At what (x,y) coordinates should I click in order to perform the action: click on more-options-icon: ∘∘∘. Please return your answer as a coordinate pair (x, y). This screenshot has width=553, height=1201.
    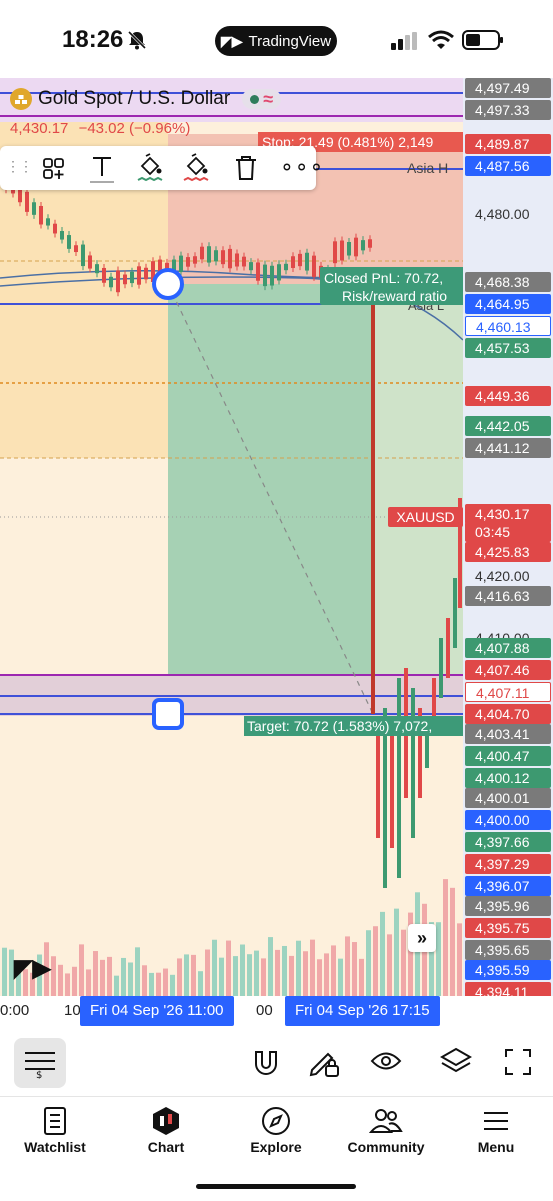
    Looking at the image, I should click on (302, 167).